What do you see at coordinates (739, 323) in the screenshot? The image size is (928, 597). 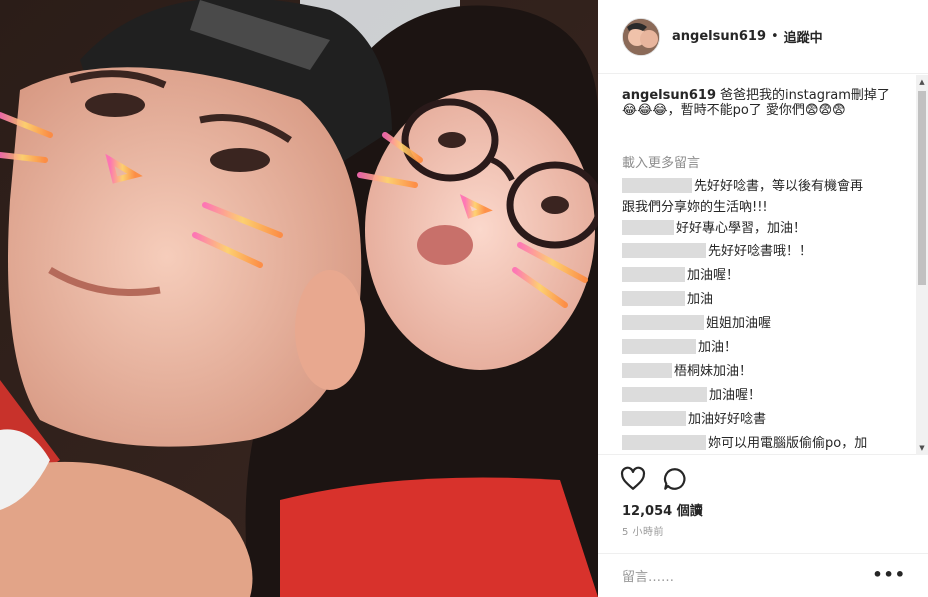 I see `comment-text: 姐姐加油喔` at bounding box center [739, 323].